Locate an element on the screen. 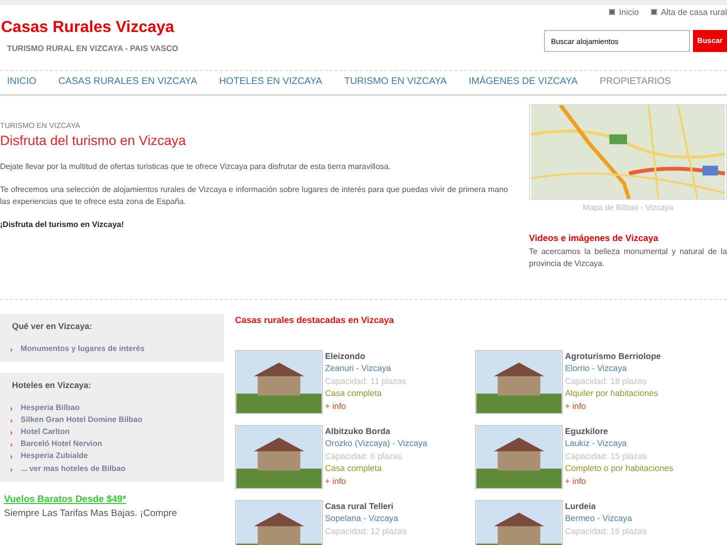  house-location: Bermeo - Vizcaya is located at coordinates (599, 518).